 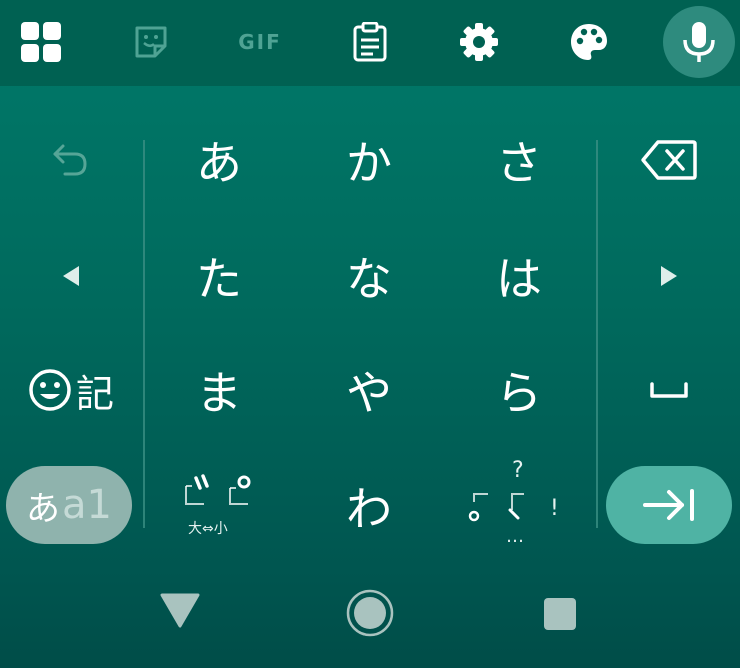 I want to click on apps-grid-icon, so click(x=41, y=42).